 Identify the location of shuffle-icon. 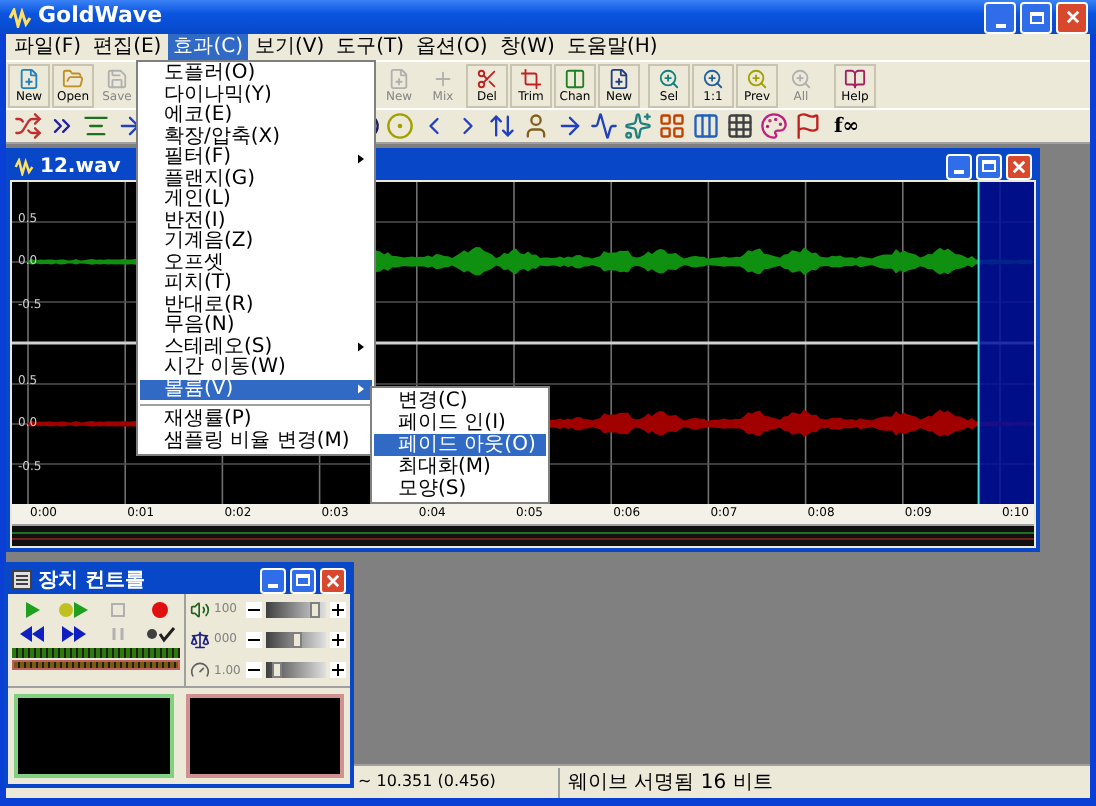
(28, 126).